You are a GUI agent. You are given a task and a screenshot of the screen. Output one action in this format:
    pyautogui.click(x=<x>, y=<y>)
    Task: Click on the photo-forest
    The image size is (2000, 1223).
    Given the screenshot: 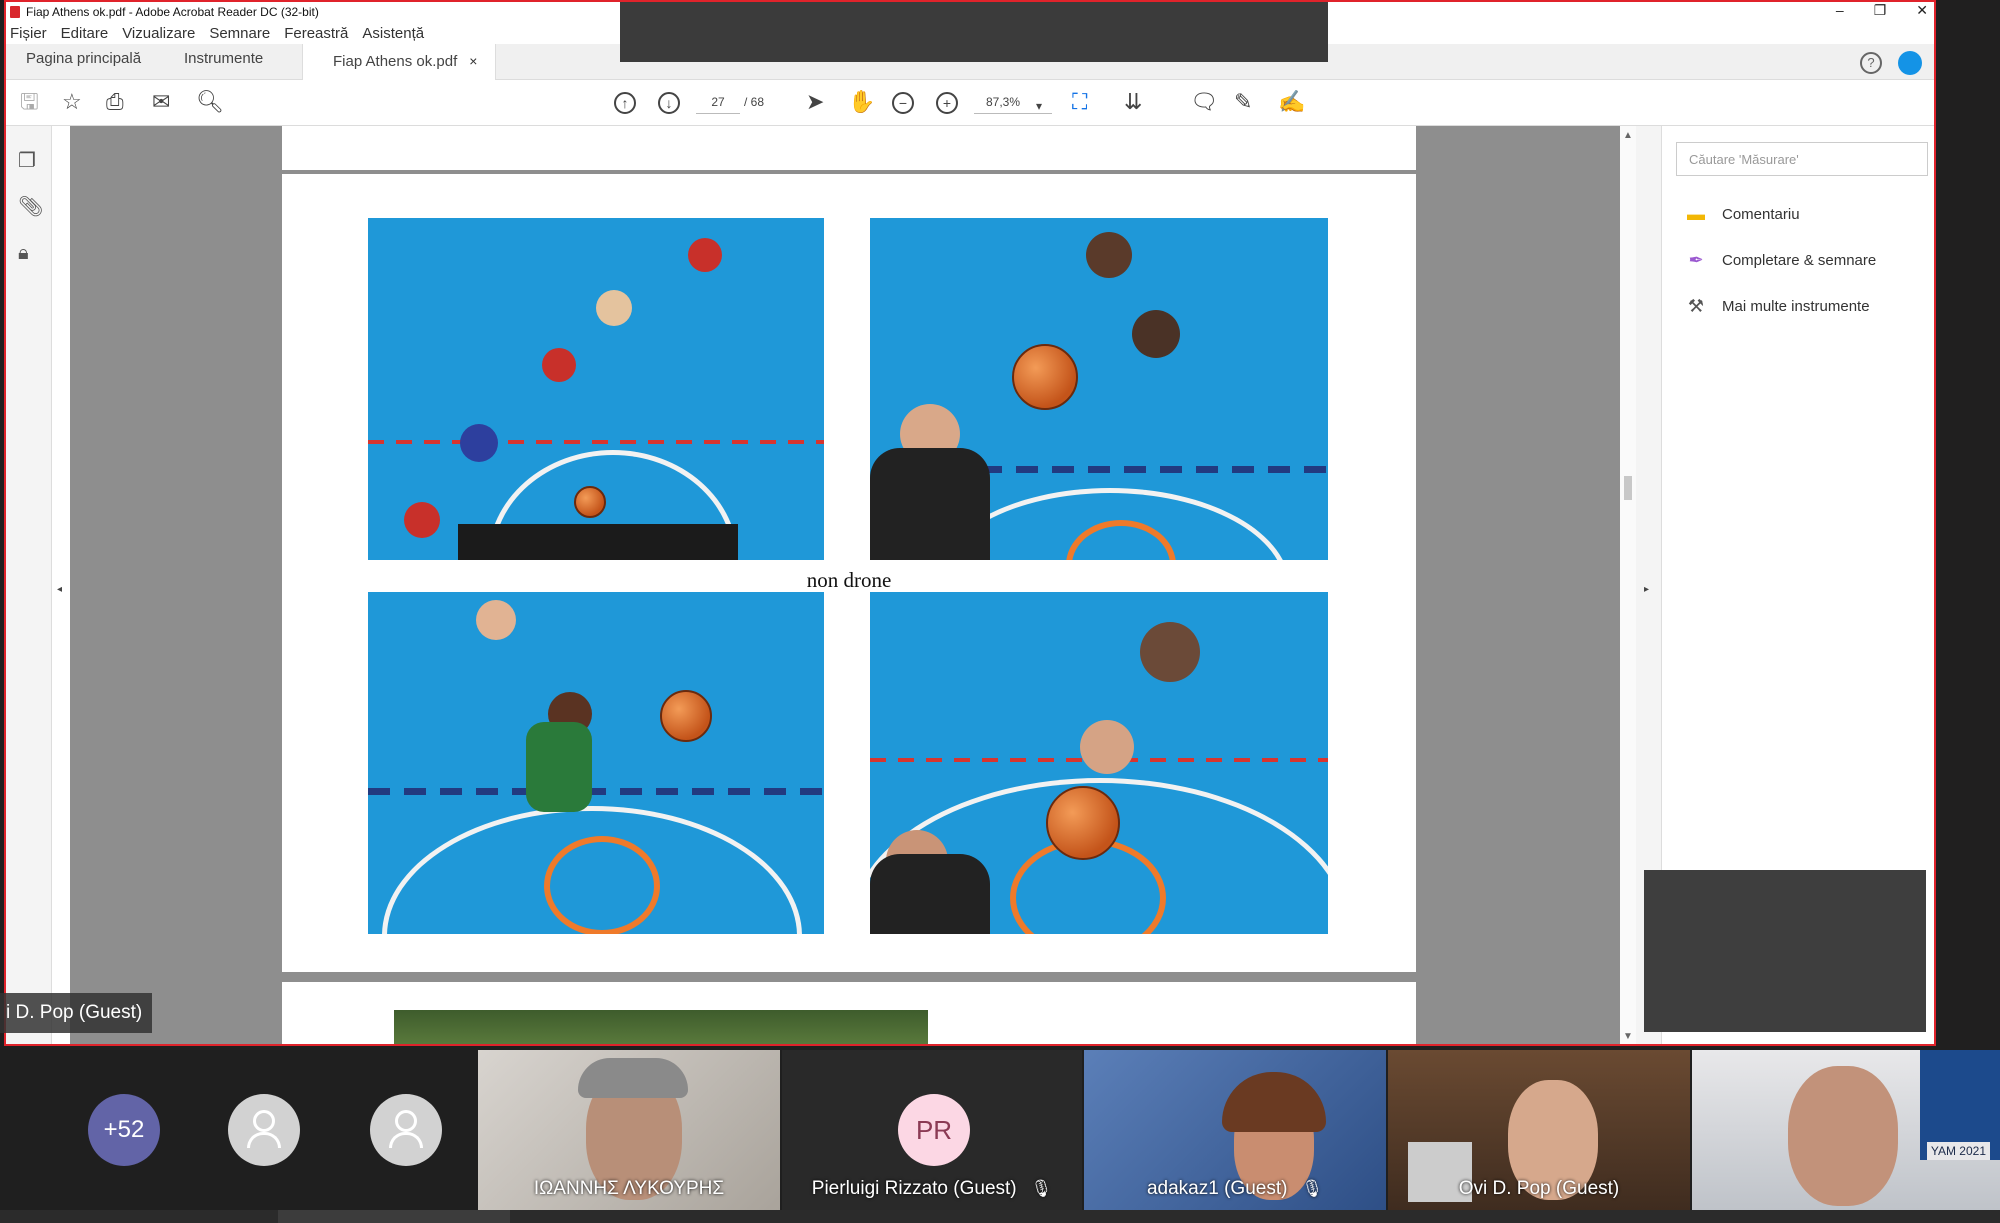 What is the action you would take?
    pyautogui.click(x=661, y=1027)
    